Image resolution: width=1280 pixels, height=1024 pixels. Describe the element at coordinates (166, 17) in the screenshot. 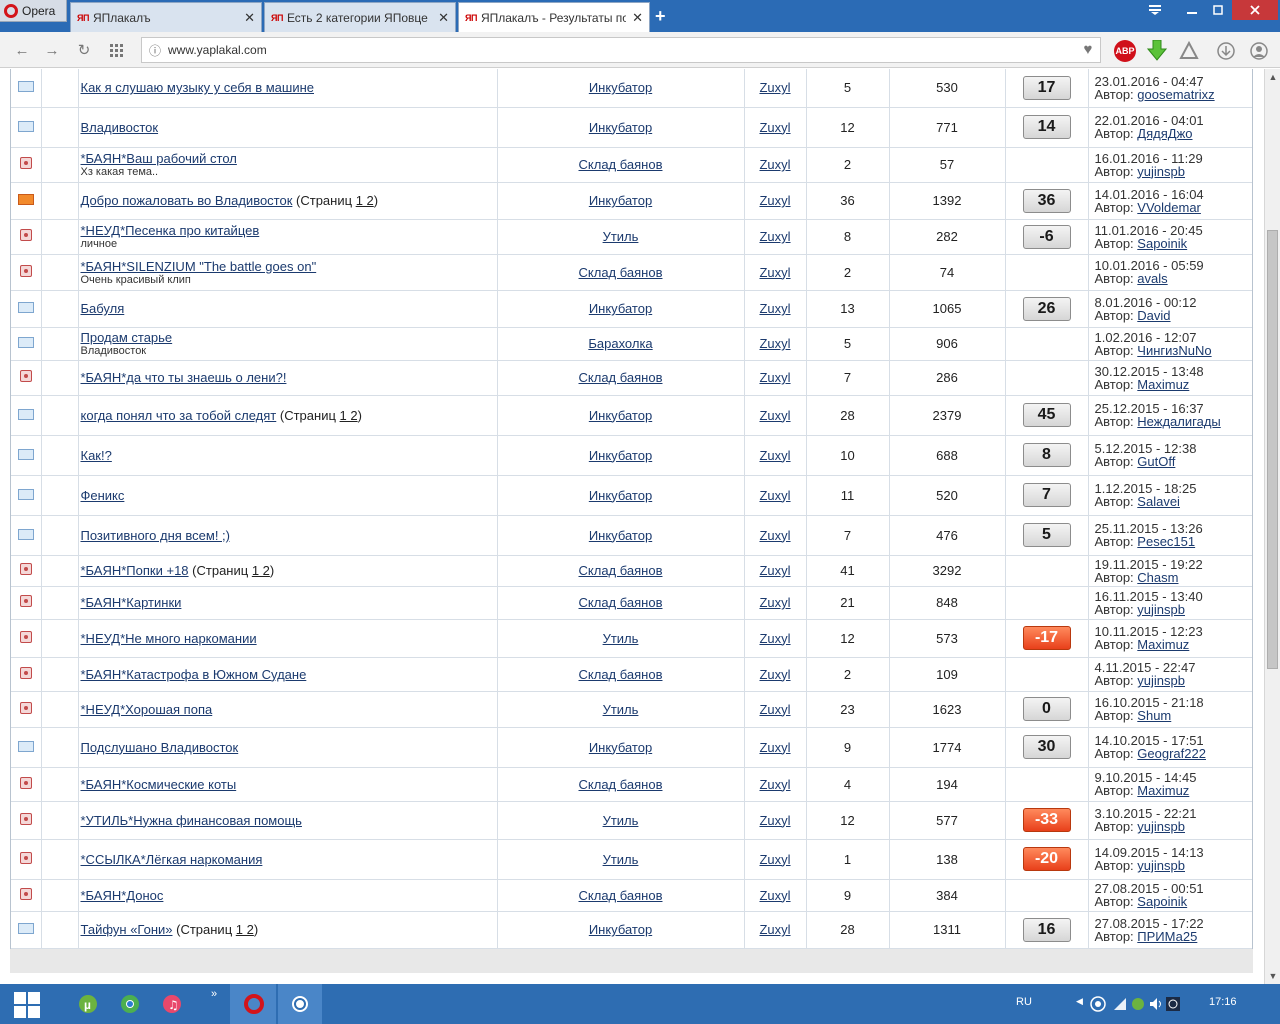

I see `tab-1: ЯП ЯПлакалъ ✕` at that location.